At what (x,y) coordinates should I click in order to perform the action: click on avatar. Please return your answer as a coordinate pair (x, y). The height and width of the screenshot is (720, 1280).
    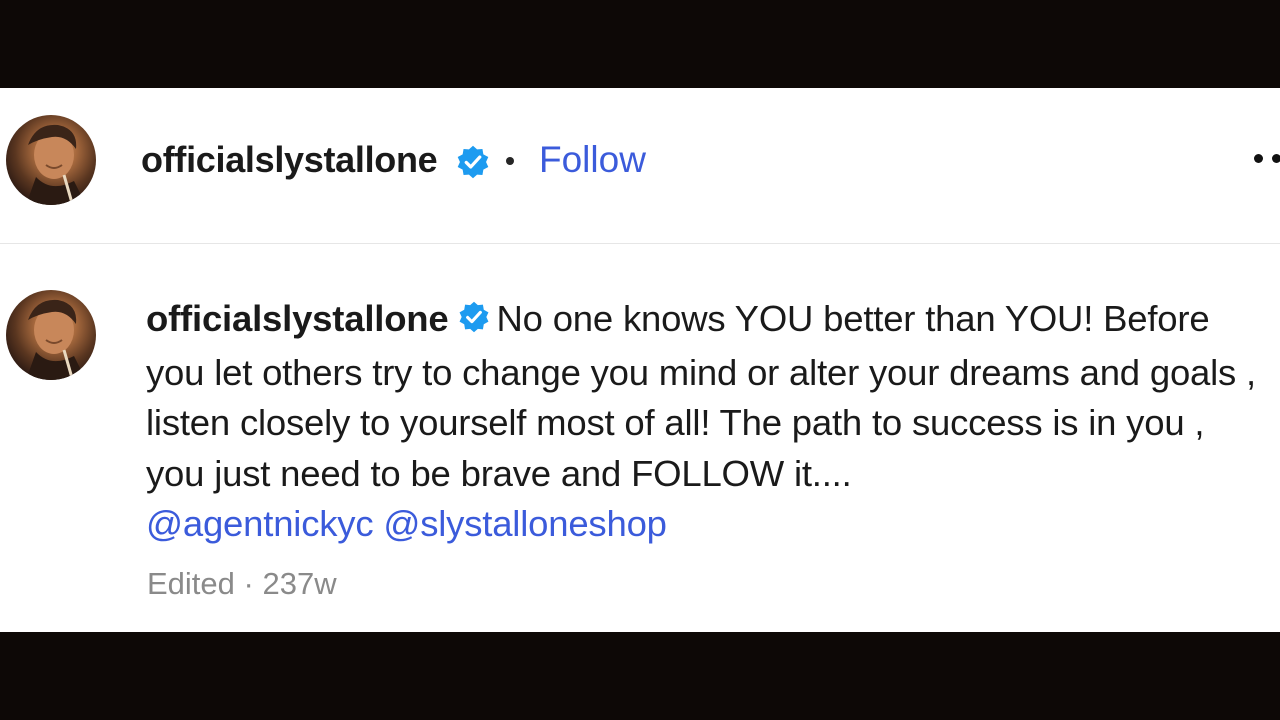
    Looking at the image, I should click on (51, 160).